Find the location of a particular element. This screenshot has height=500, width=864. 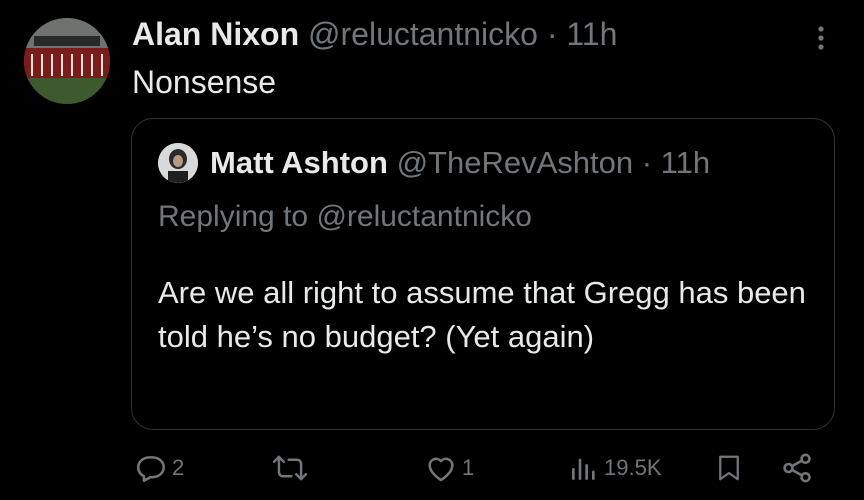

bookmark-button is located at coordinates (729, 468).